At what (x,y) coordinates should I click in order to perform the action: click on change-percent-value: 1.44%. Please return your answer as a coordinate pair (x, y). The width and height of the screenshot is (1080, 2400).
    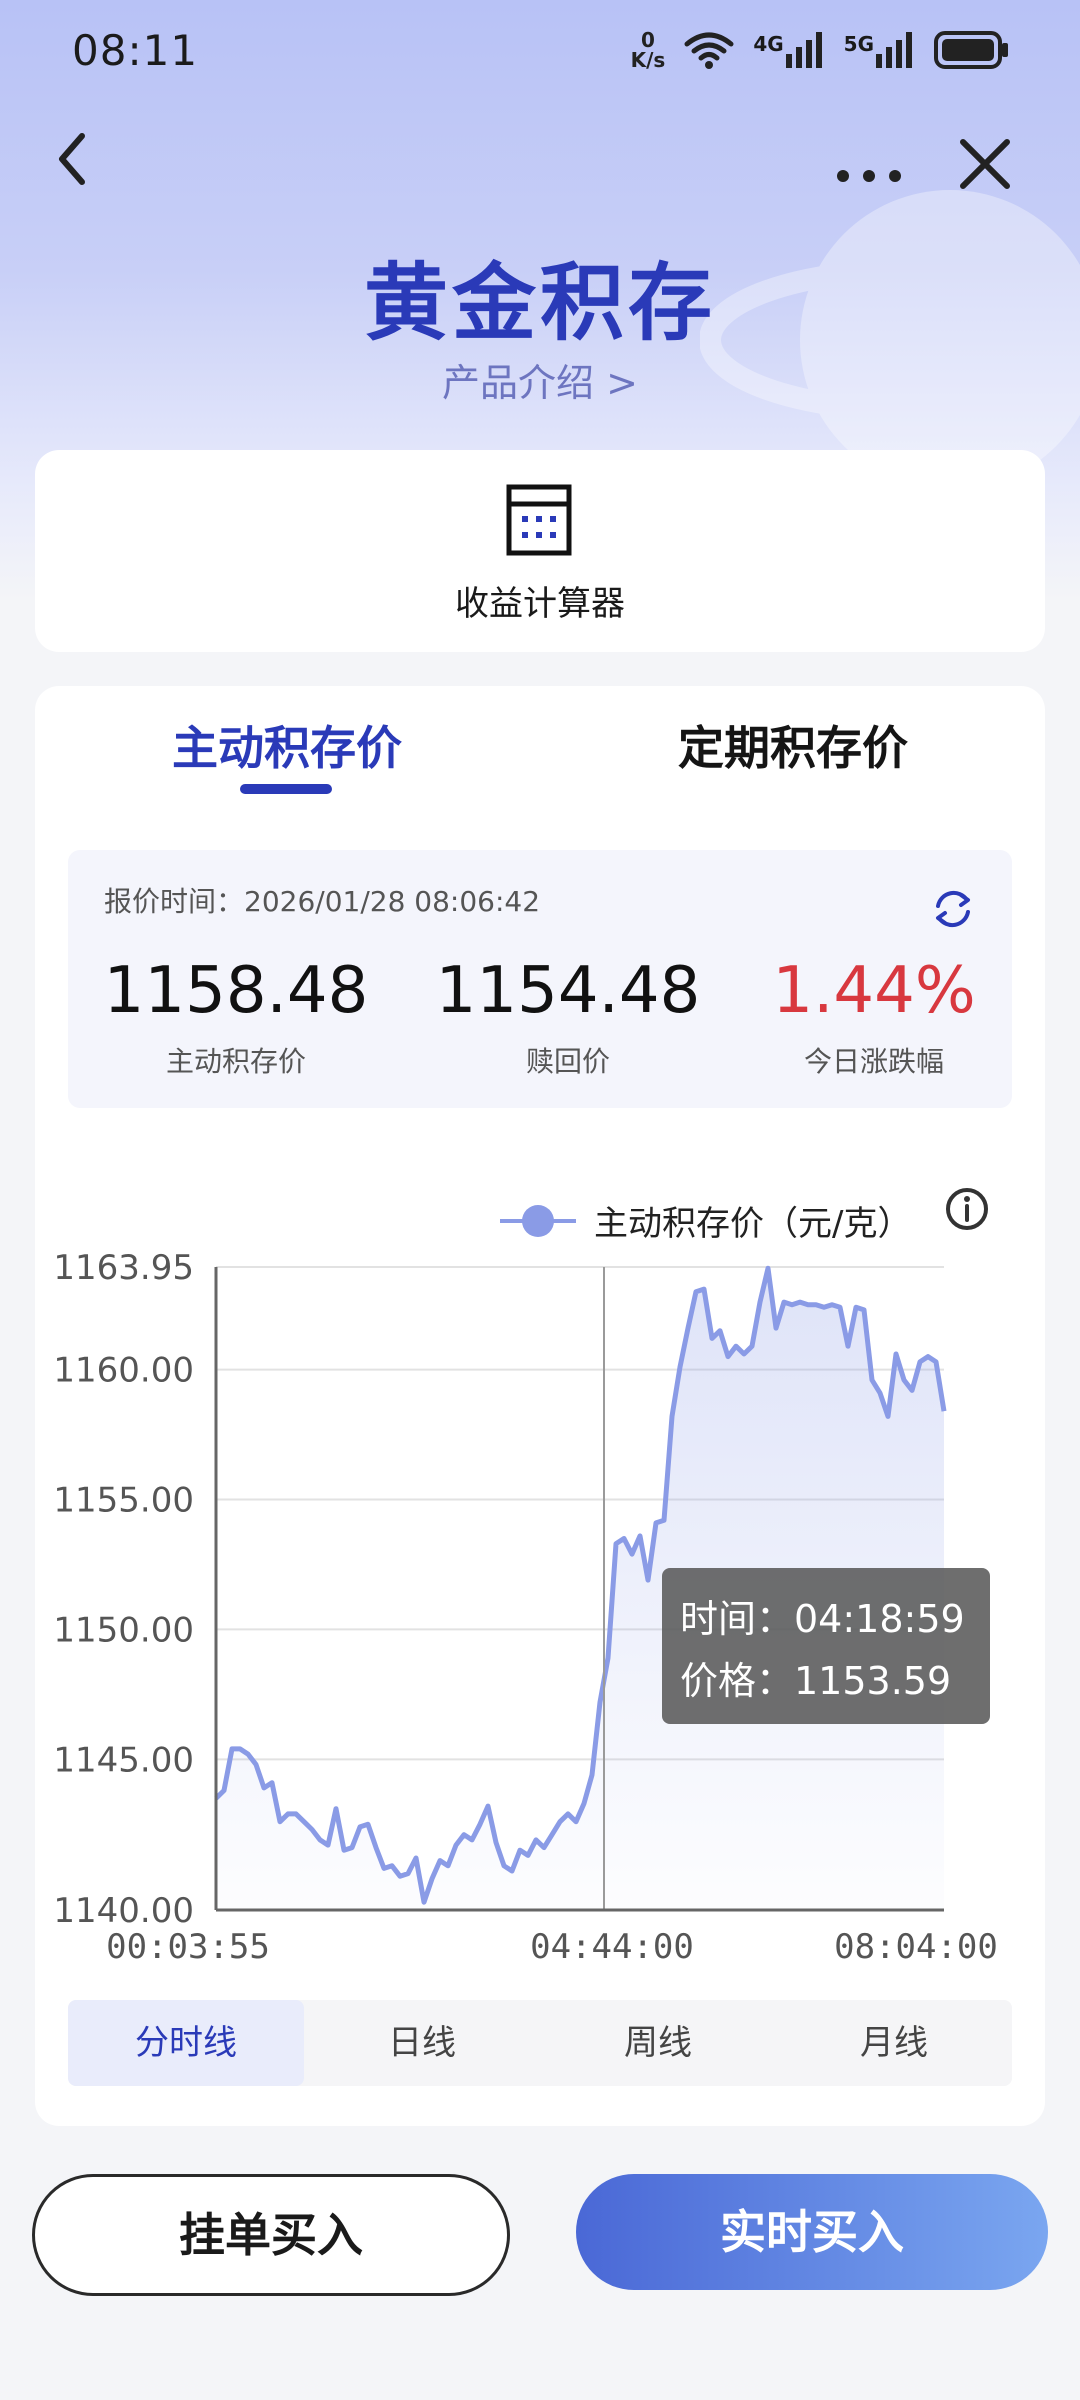
    Looking at the image, I should click on (874, 991).